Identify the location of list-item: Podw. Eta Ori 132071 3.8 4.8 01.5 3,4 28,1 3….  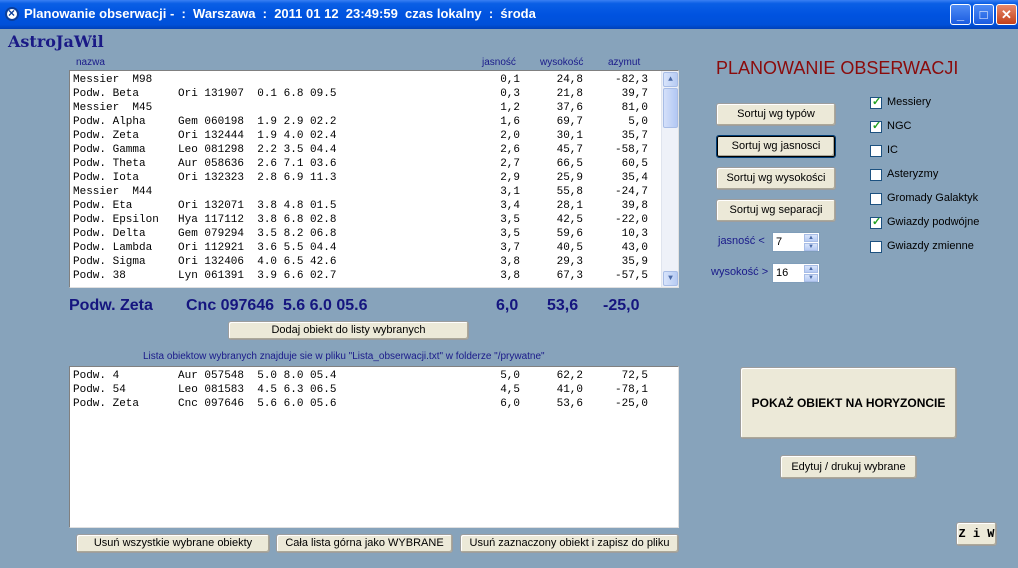
(365, 206).